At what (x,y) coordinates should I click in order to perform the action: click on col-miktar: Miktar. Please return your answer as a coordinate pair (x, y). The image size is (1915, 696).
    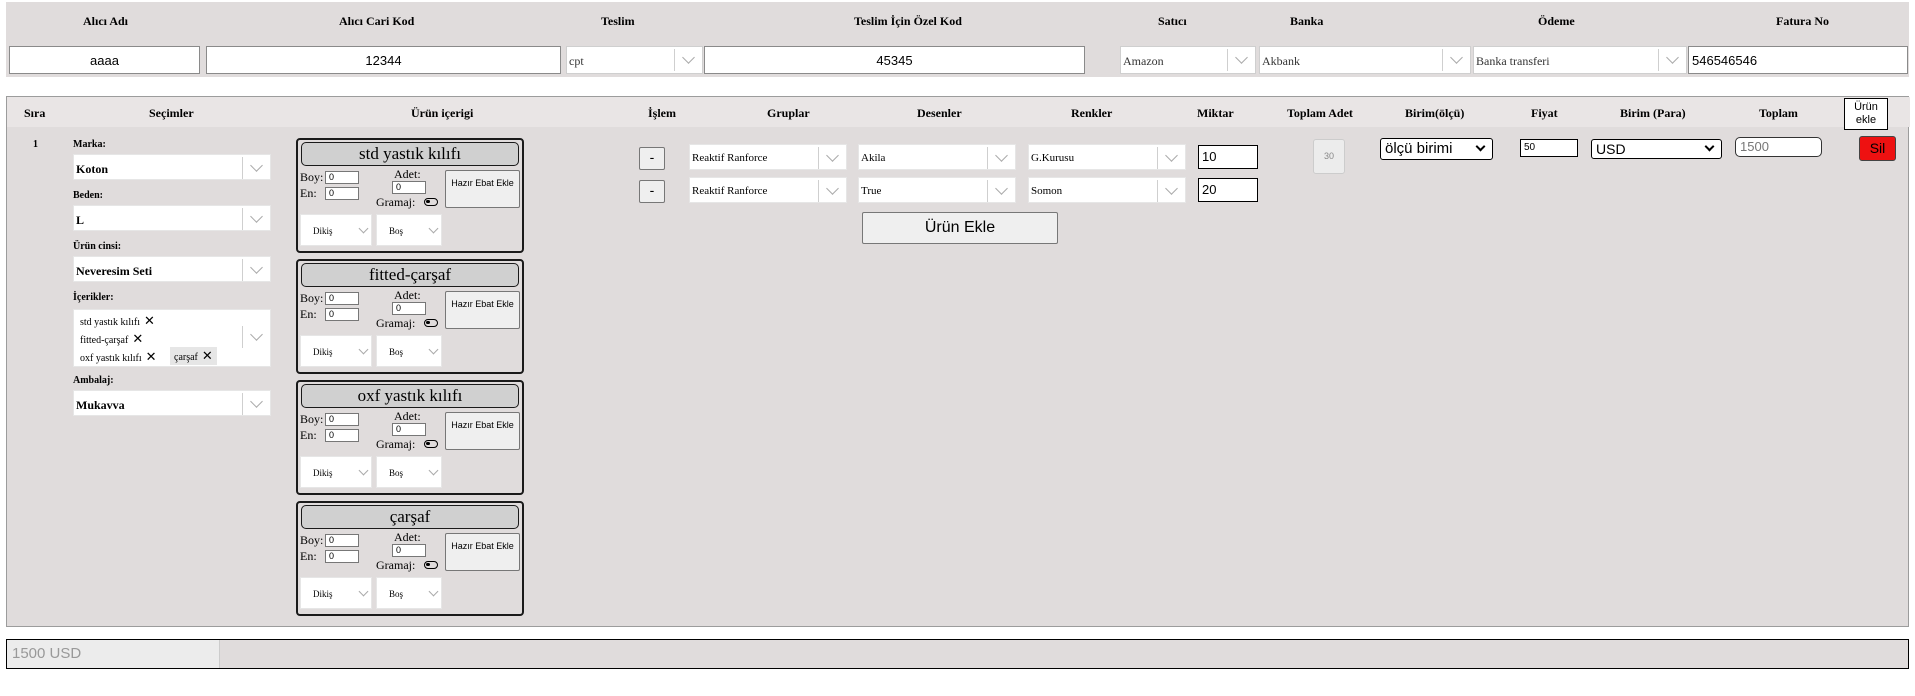
    Looking at the image, I should click on (1215, 113).